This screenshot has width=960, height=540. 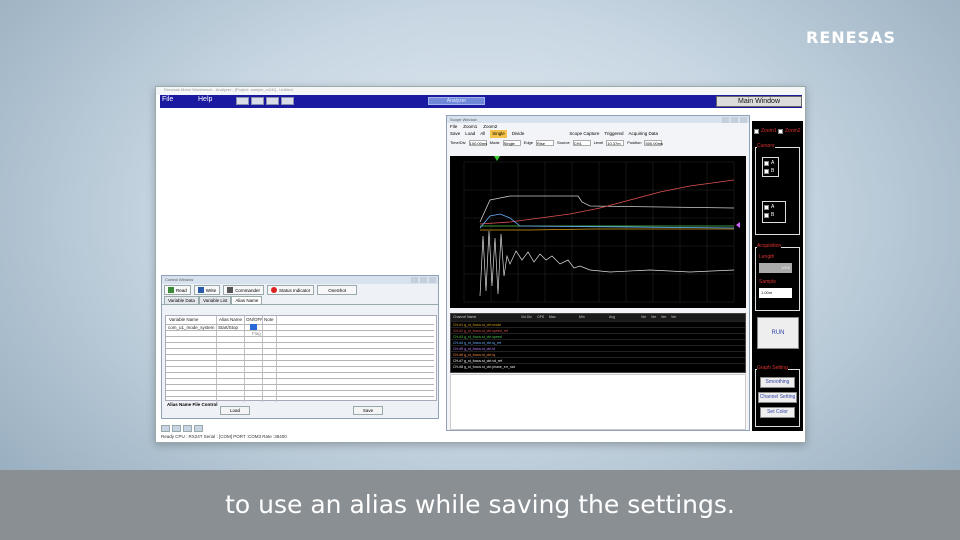 What do you see at coordinates (766, 163) in the screenshot?
I see `cursor-a-checkbox` at bounding box center [766, 163].